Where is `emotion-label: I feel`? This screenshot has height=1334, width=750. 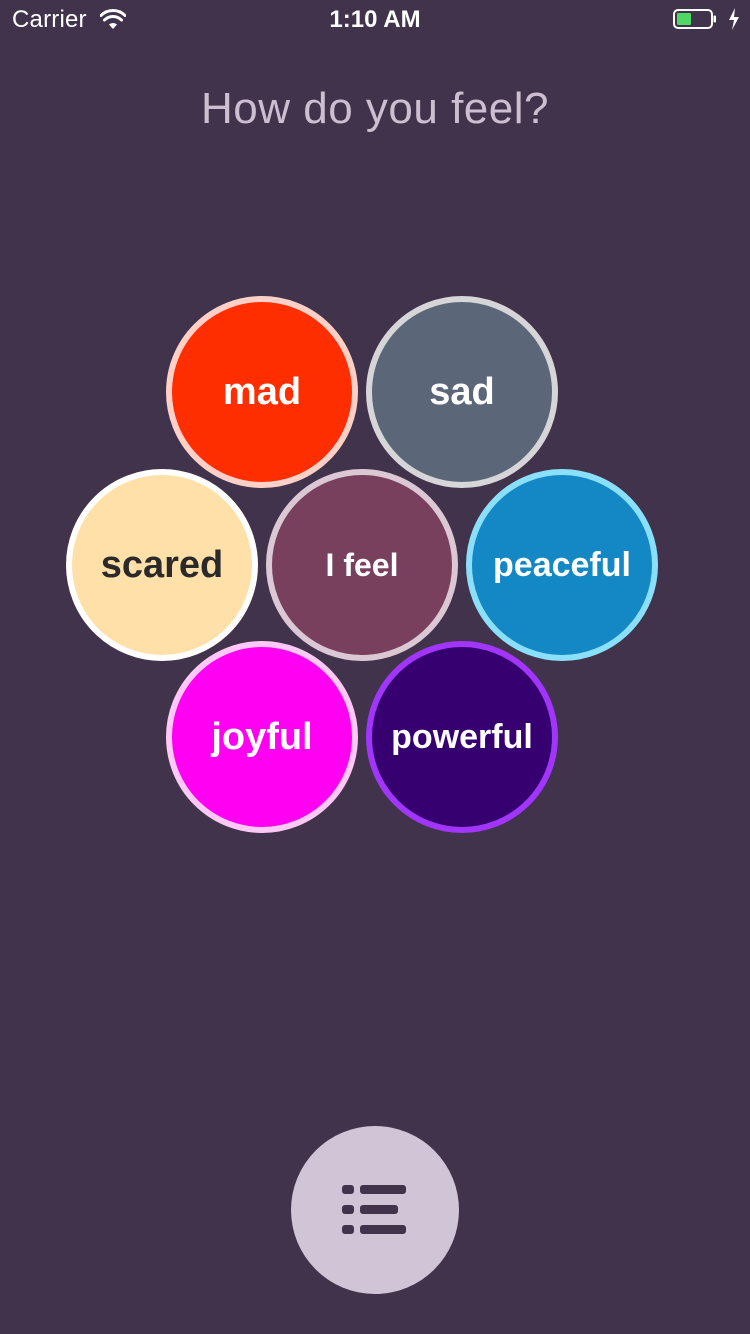
emotion-label: I feel is located at coordinates (362, 564).